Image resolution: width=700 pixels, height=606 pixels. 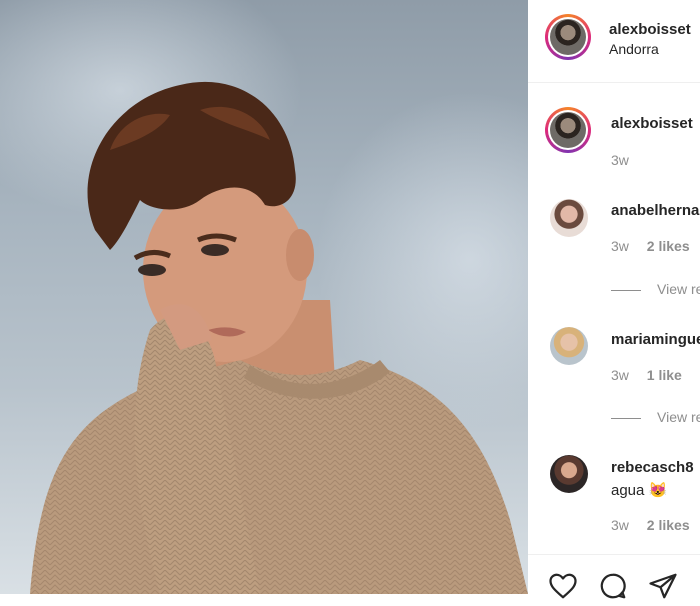 I want to click on caption-avatar, so click(x=568, y=130).